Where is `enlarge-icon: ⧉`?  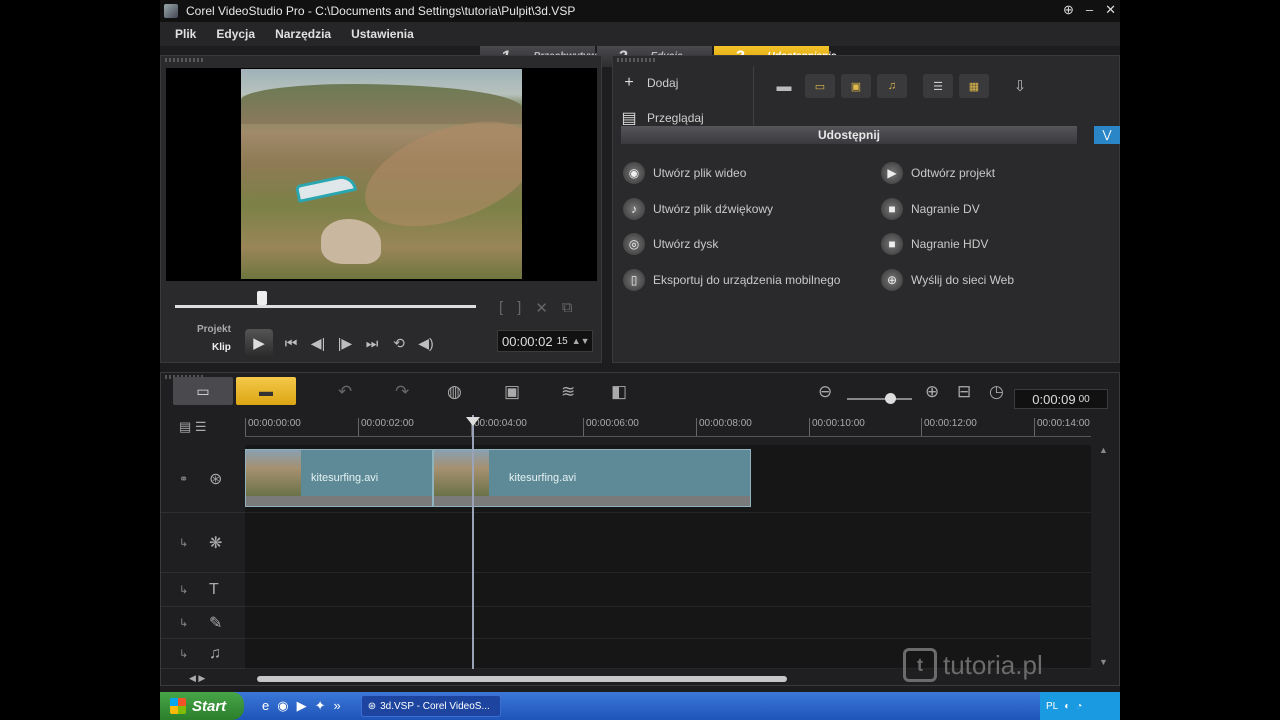
enlarge-icon: ⧉ is located at coordinates (567, 308).